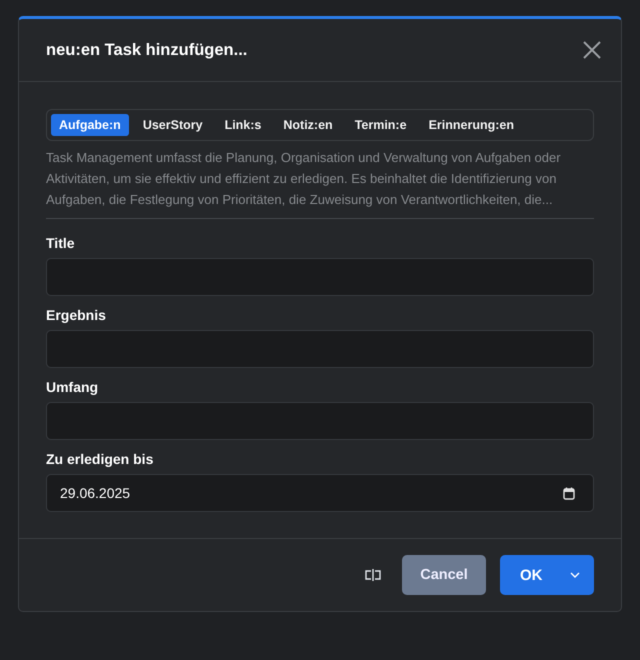 This screenshot has width=640, height=660. What do you see at coordinates (308, 125) in the screenshot?
I see `tab: Notiz:en` at bounding box center [308, 125].